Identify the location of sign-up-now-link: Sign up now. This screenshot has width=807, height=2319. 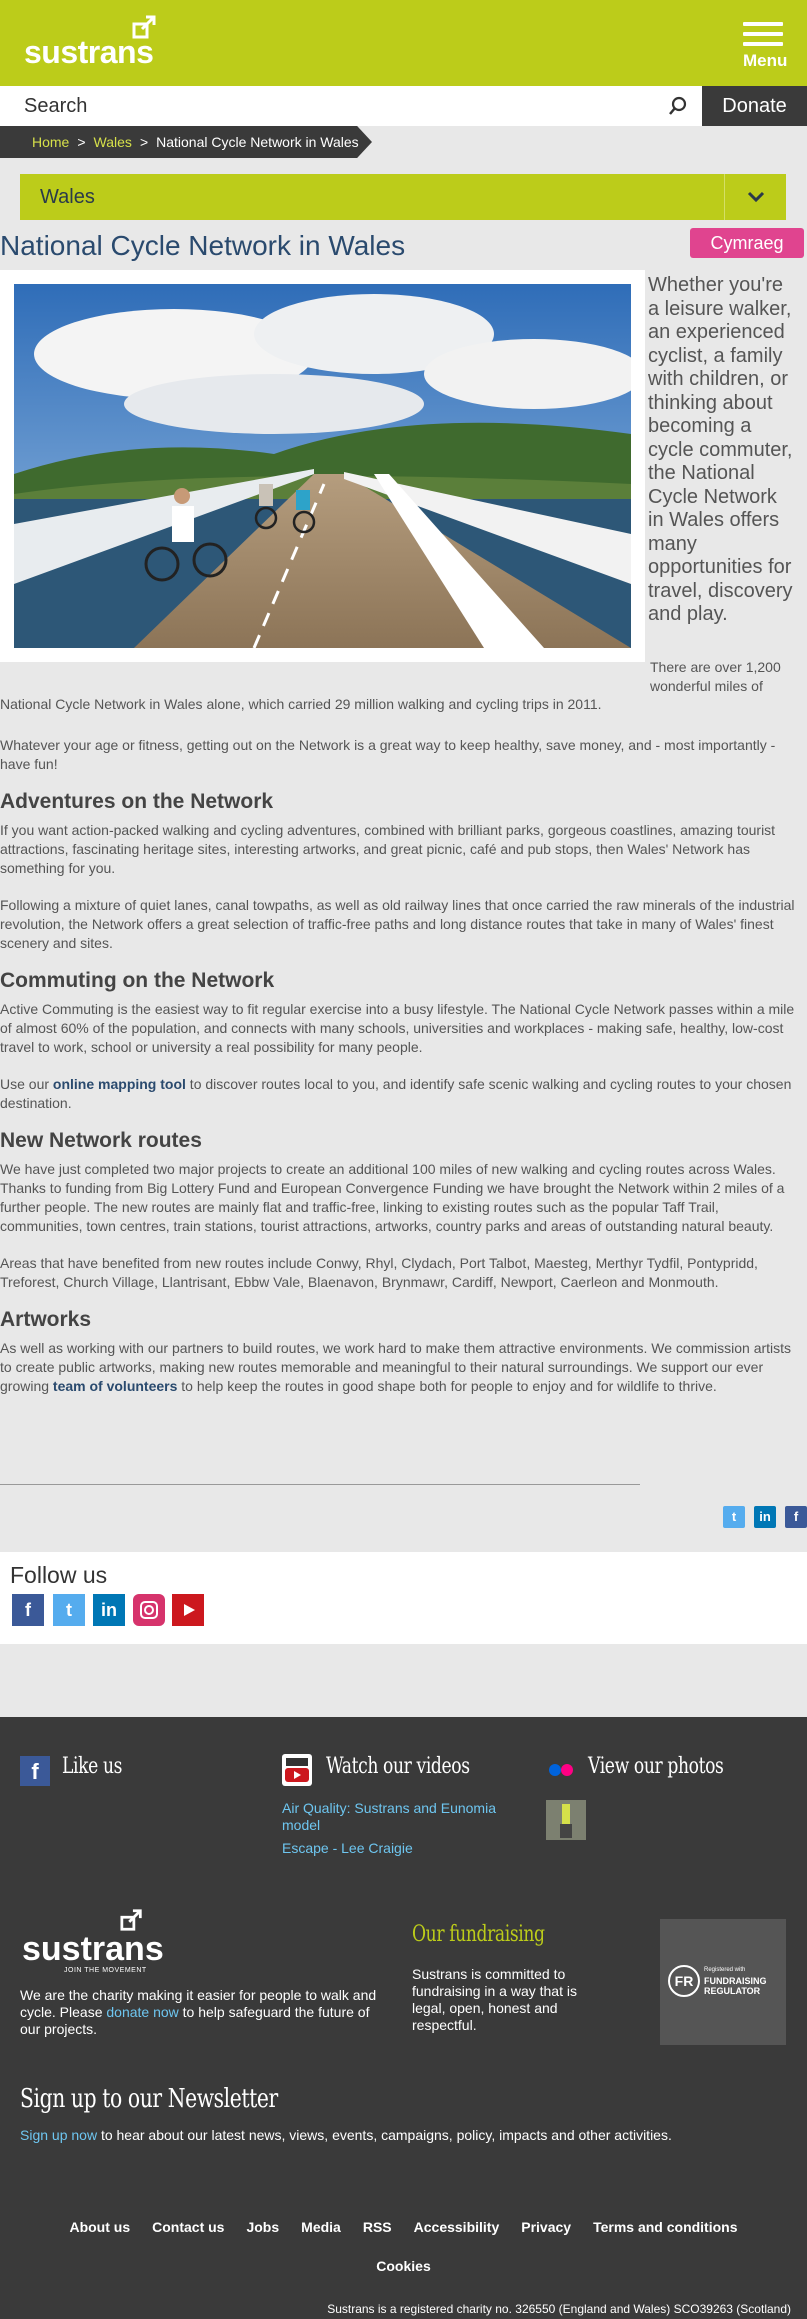
(58, 2135).